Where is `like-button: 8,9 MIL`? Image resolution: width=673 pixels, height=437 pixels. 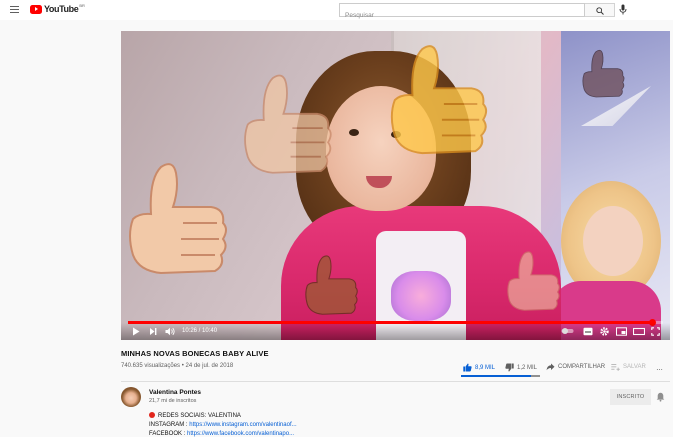
like-button: 8,9 MIL is located at coordinates (479, 367).